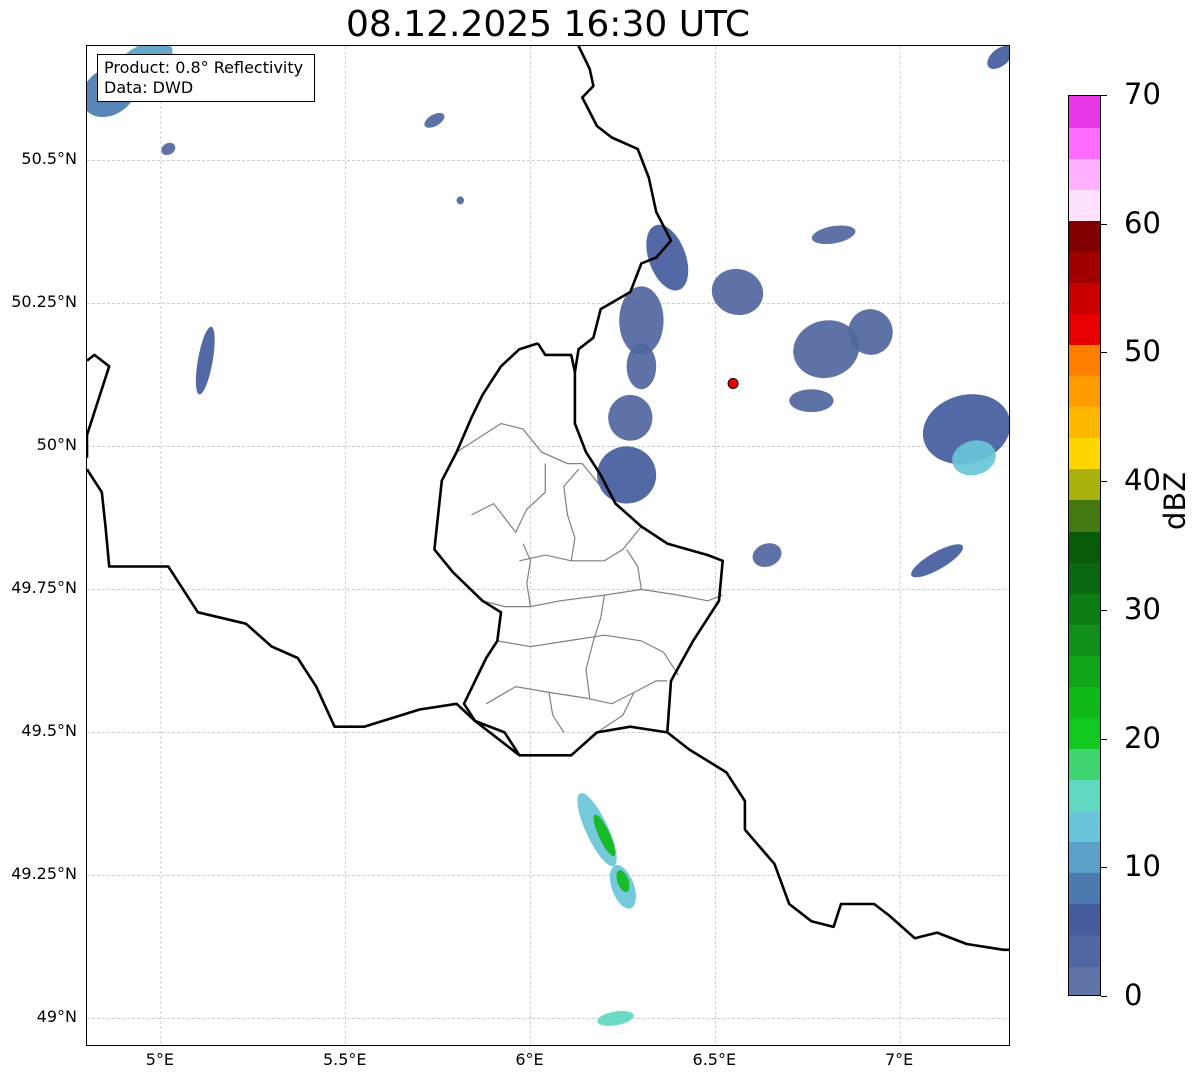 Image resolution: width=1202 pixels, height=1081 pixels. What do you see at coordinates (1142, 94) in the screenshot?
I see `colorbar-tick-7: 70` at bounding box center [1142, 94].